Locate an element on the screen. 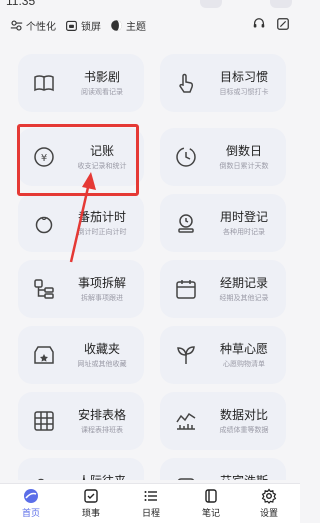  card-countdown: 倒数日 倒数日累计天数 is located at coordinates (223, 157).